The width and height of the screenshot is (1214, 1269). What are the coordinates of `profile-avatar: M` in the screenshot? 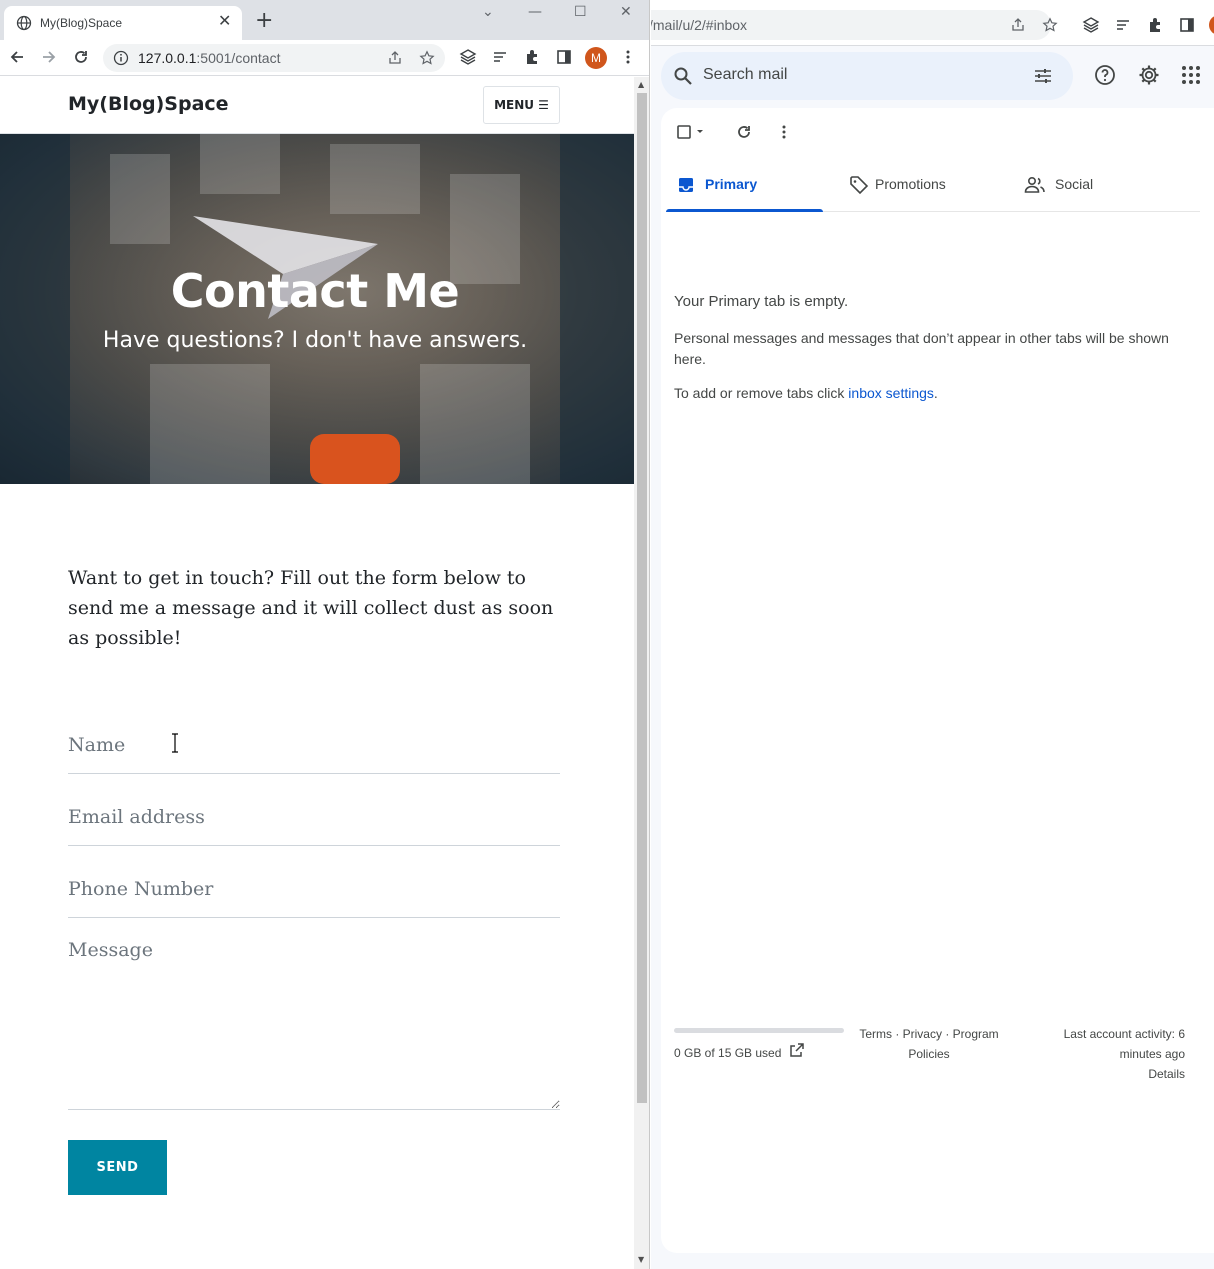 It's located at (596, 58).